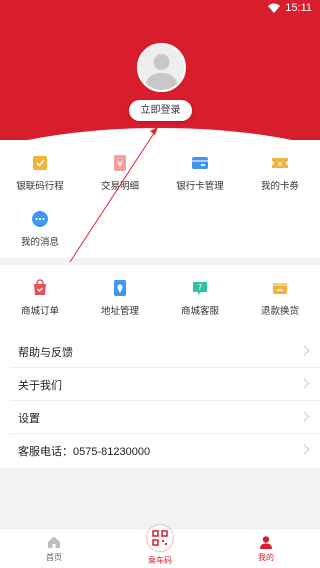 The image size is (320, 568). I want to click on grid-item-label: 银联码行程, so click(40, 186).